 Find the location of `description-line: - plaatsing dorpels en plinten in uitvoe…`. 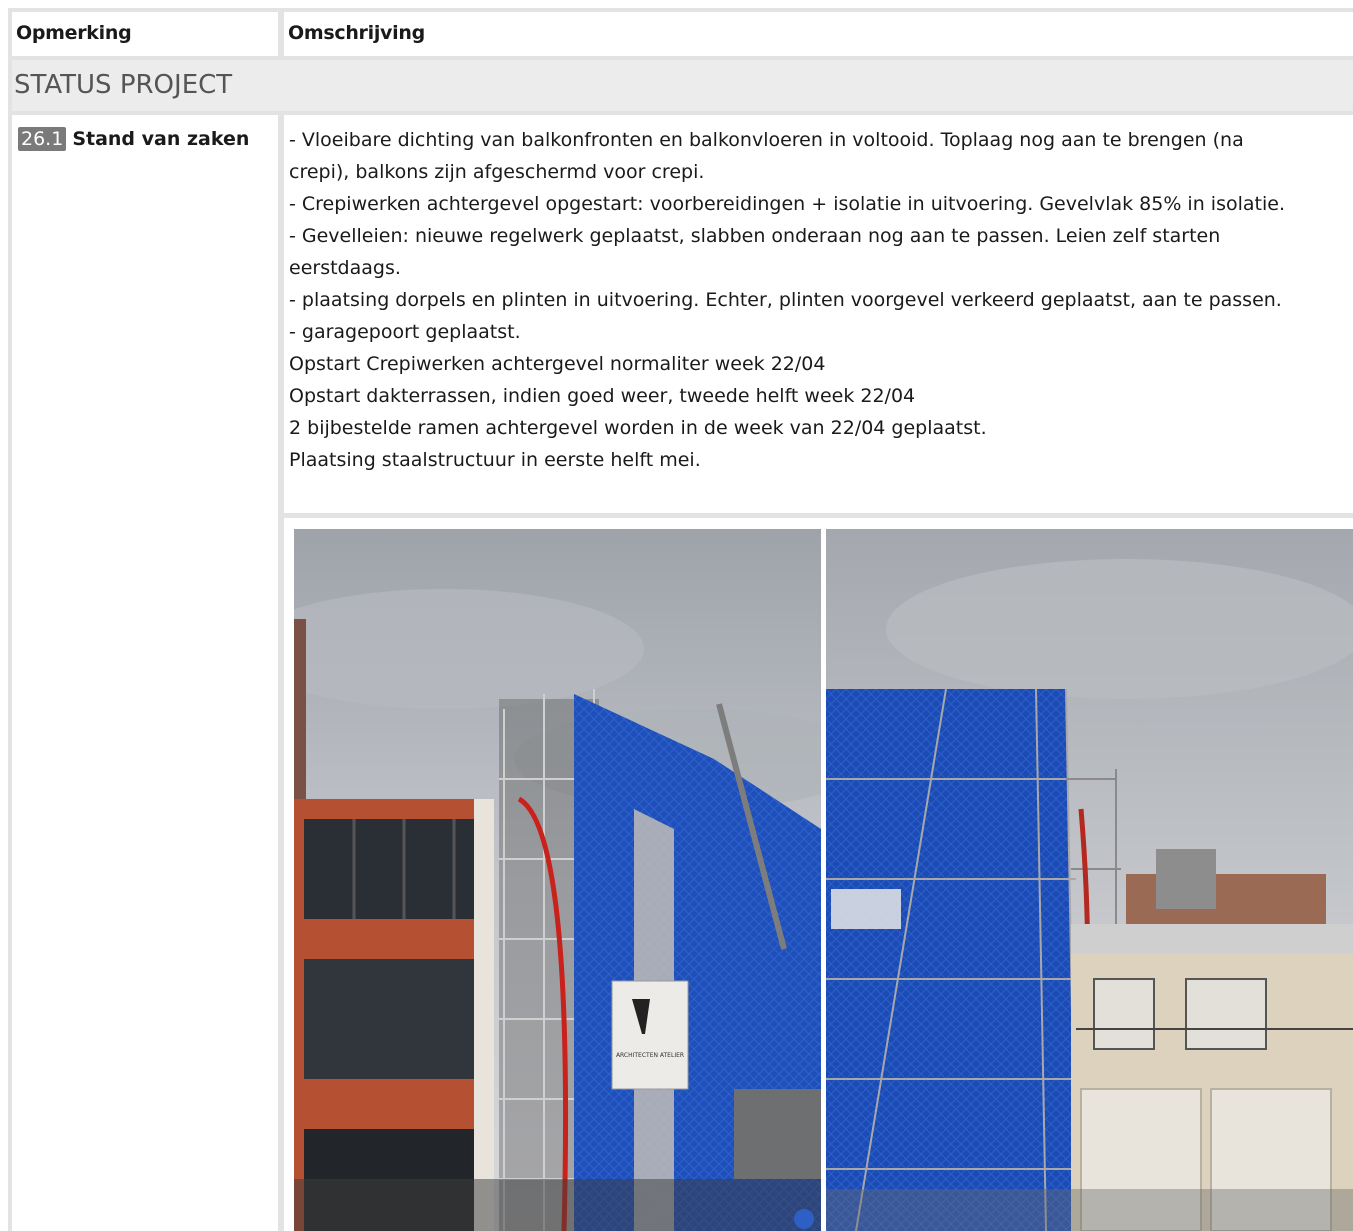

description-line: - plaatsing dorpels en plinten in uitvoe… is located at coordinates (785, 300).